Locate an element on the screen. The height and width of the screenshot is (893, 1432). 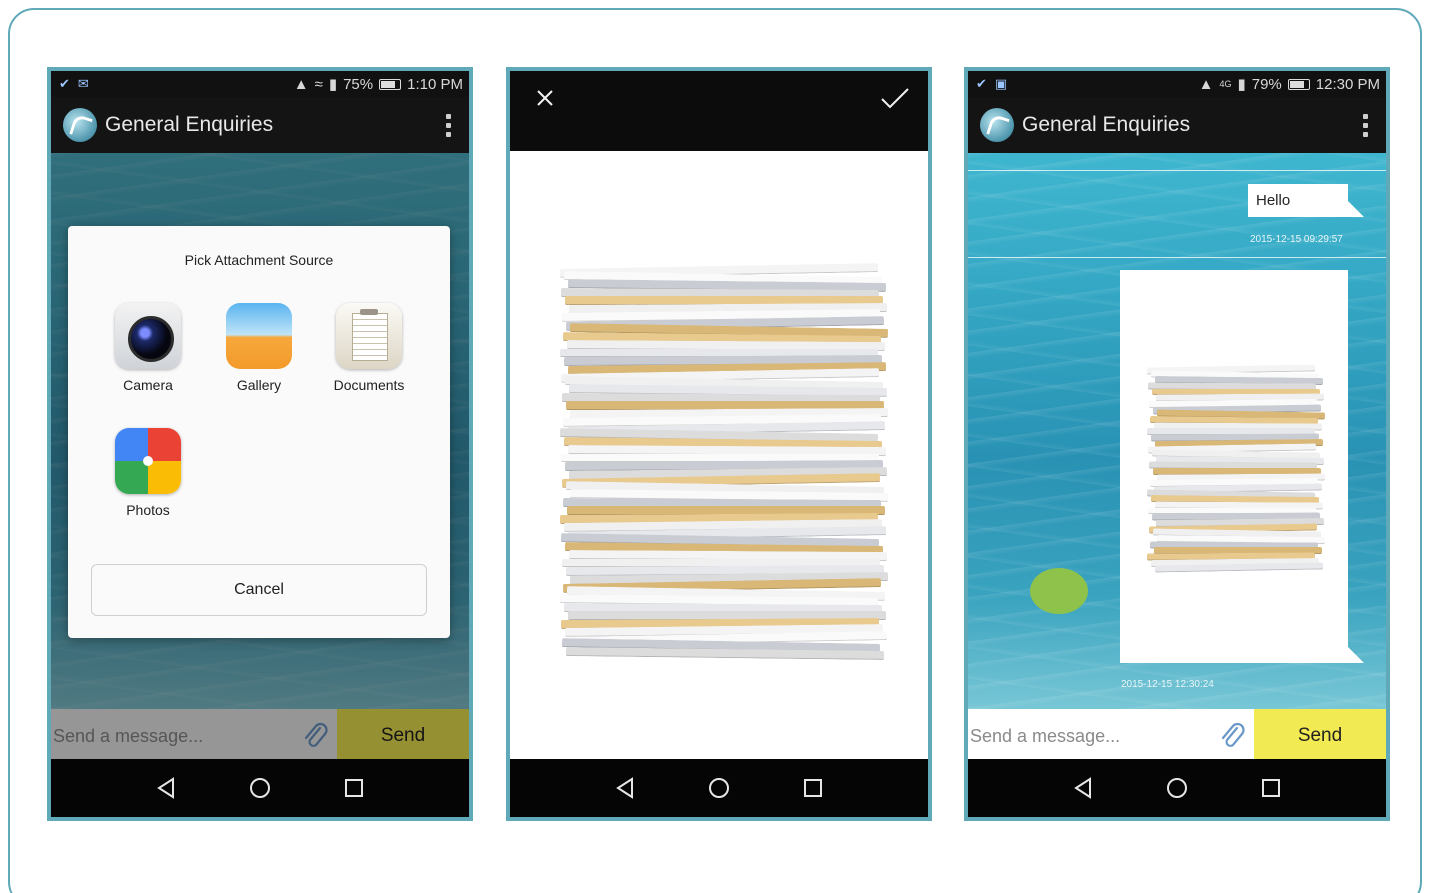
paper-stack-image is located at coordinates (724, 461).